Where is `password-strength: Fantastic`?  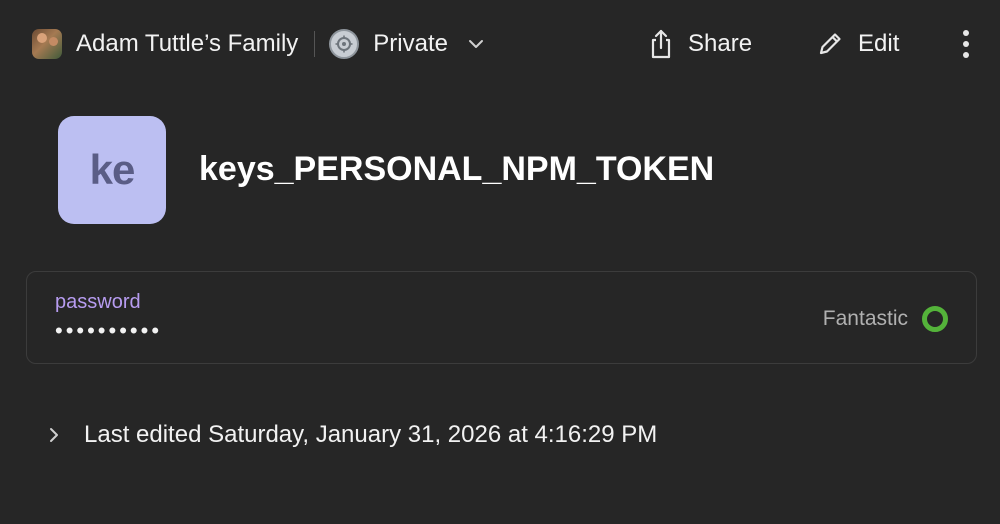 password-strength: Fantastic is located at coordinates (885, 319).